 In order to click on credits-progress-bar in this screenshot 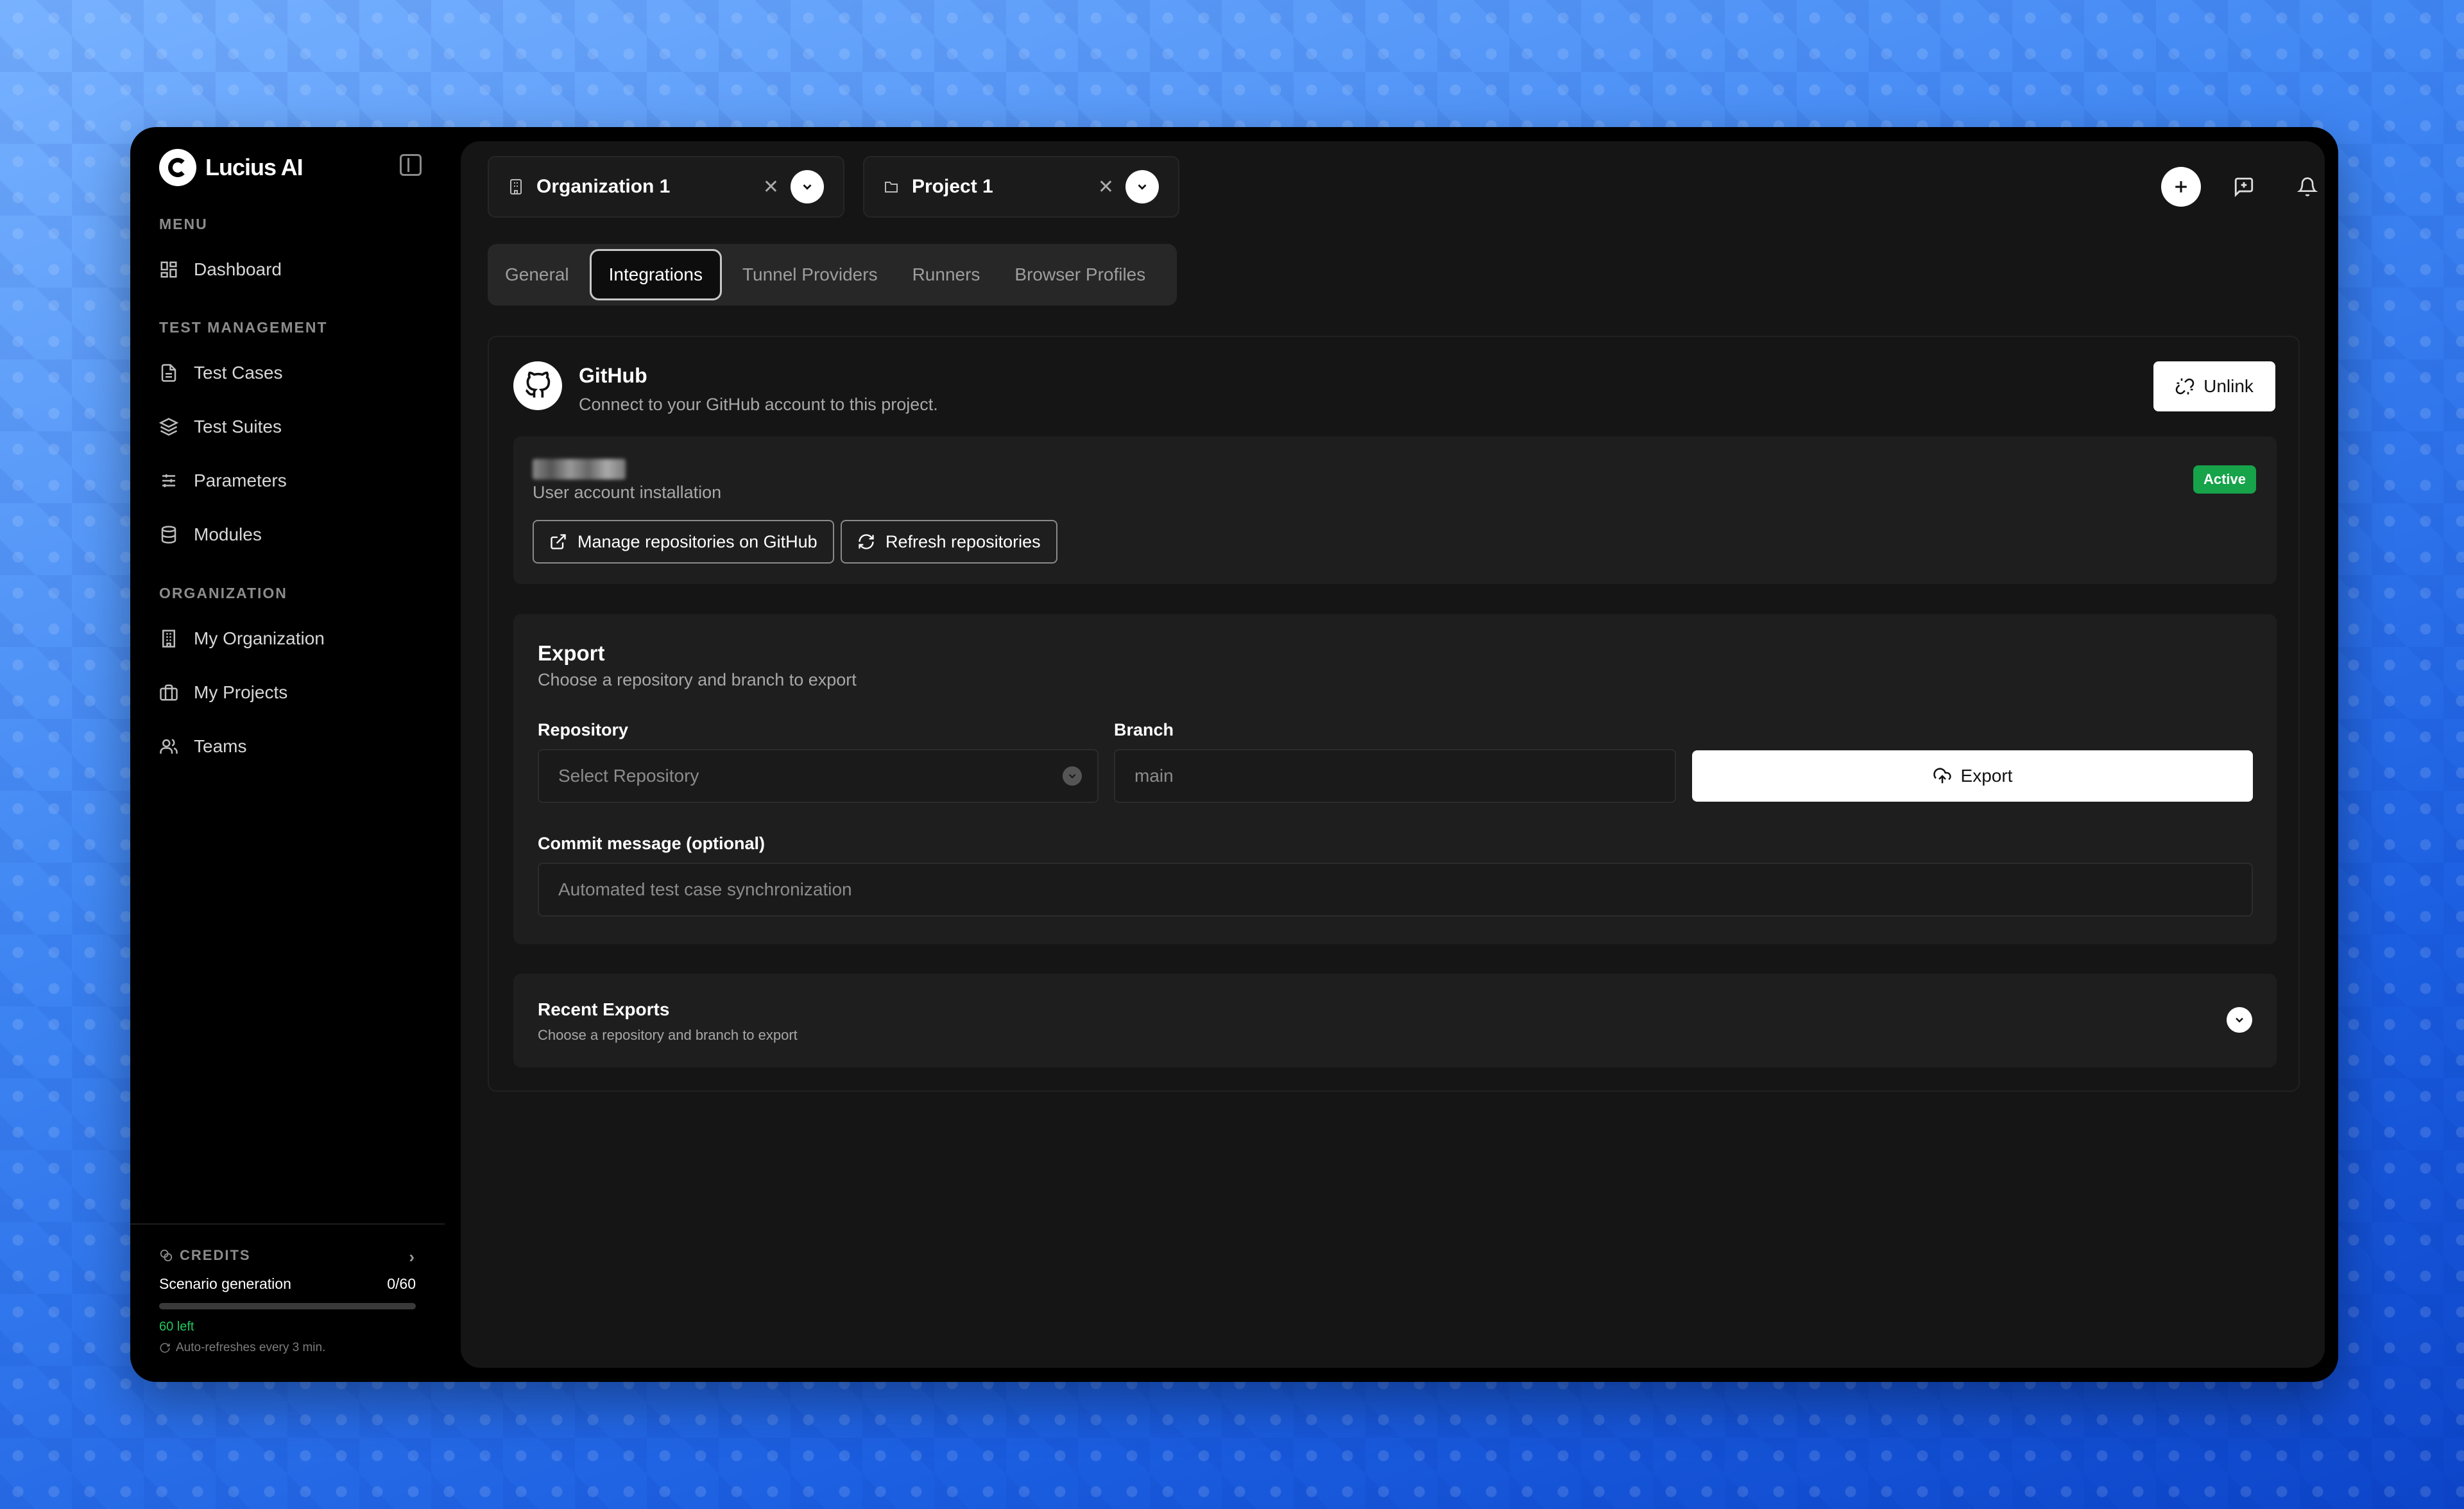, I will do `click(287, 1306)`.